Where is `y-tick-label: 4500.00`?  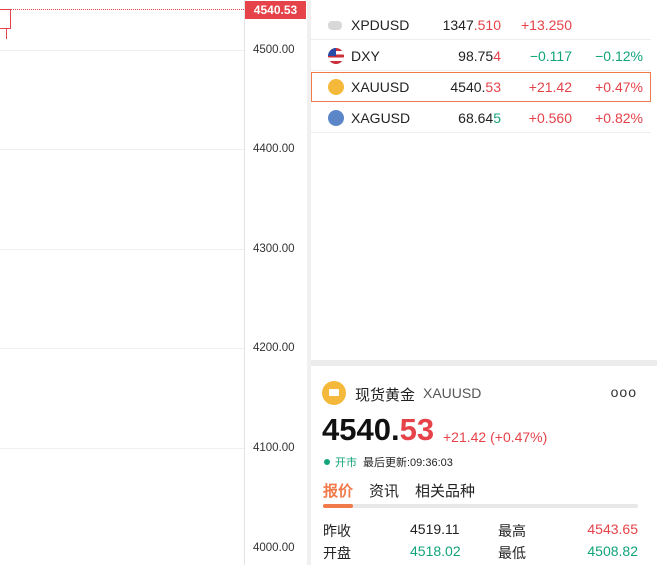
y-tick-label: 4500.00 is located at coordinates (274, 50).